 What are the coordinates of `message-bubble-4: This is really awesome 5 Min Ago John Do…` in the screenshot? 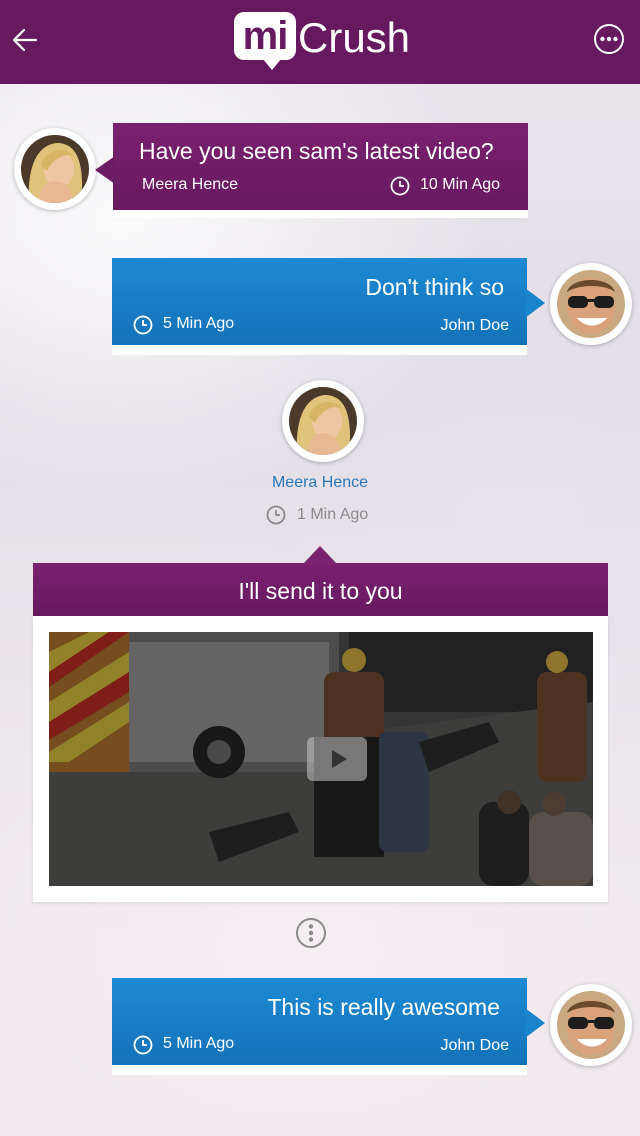 It's located at (328, 1026).